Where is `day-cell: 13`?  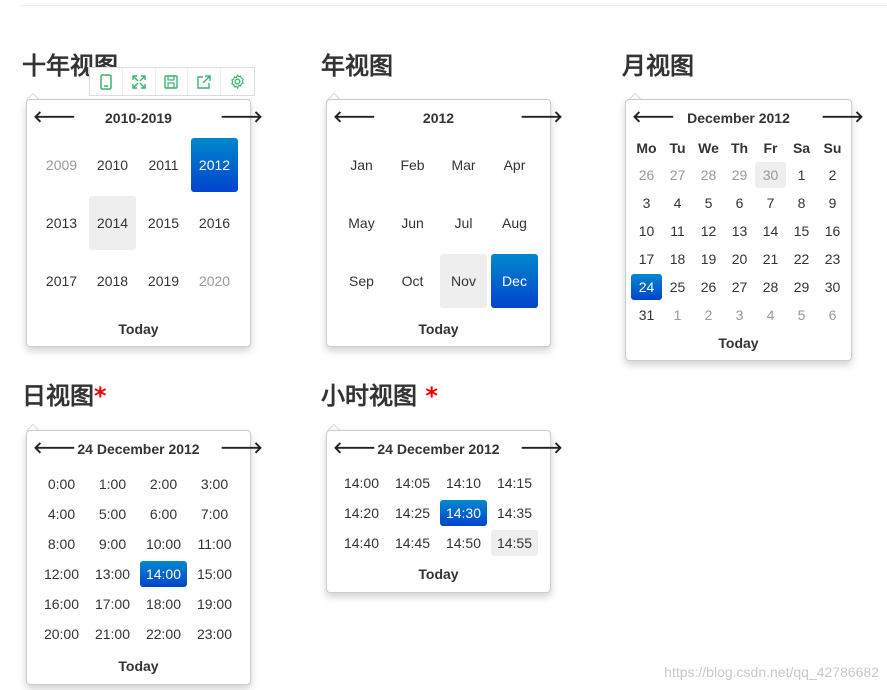 day-cell: 13 is located at coordinates (739, 231).